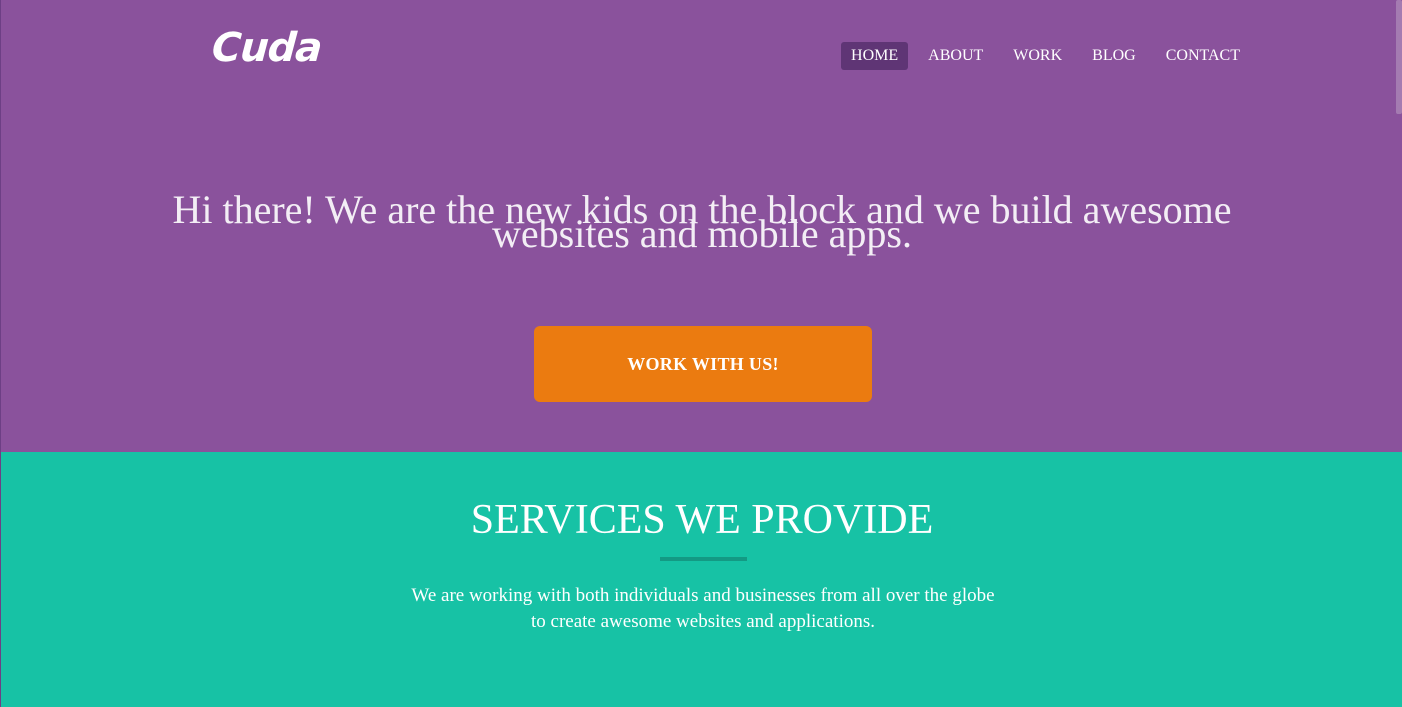 The height and width of the screenshot is (707, 1402). I want to click on nav-item-contact: CONTACT, so click(1203, 56).